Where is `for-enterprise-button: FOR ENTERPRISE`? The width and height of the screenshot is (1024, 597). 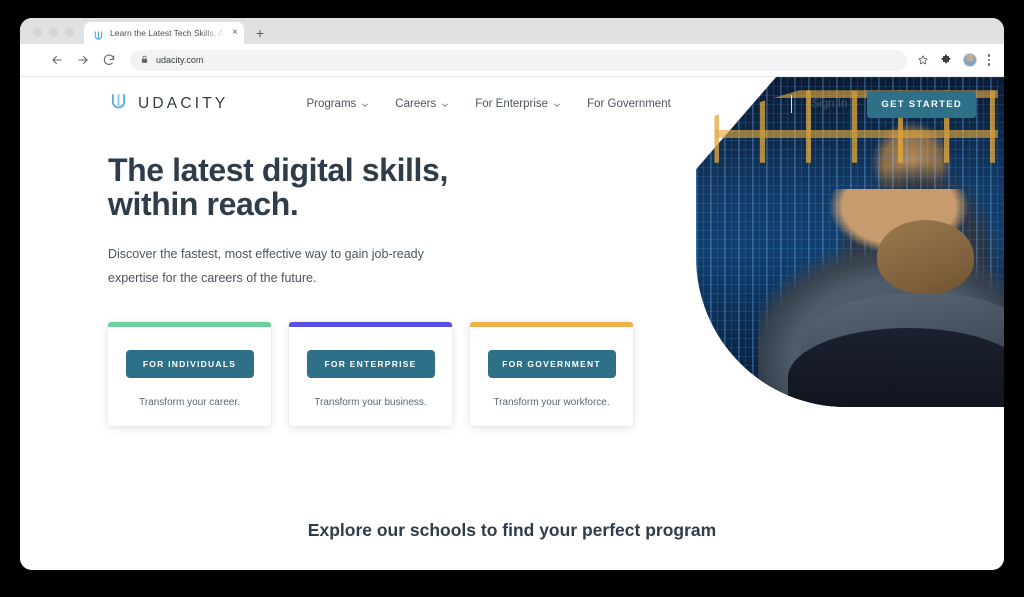
for-enterprise-button: FOR ENTERPRISE is located at coordinates (370, 363).